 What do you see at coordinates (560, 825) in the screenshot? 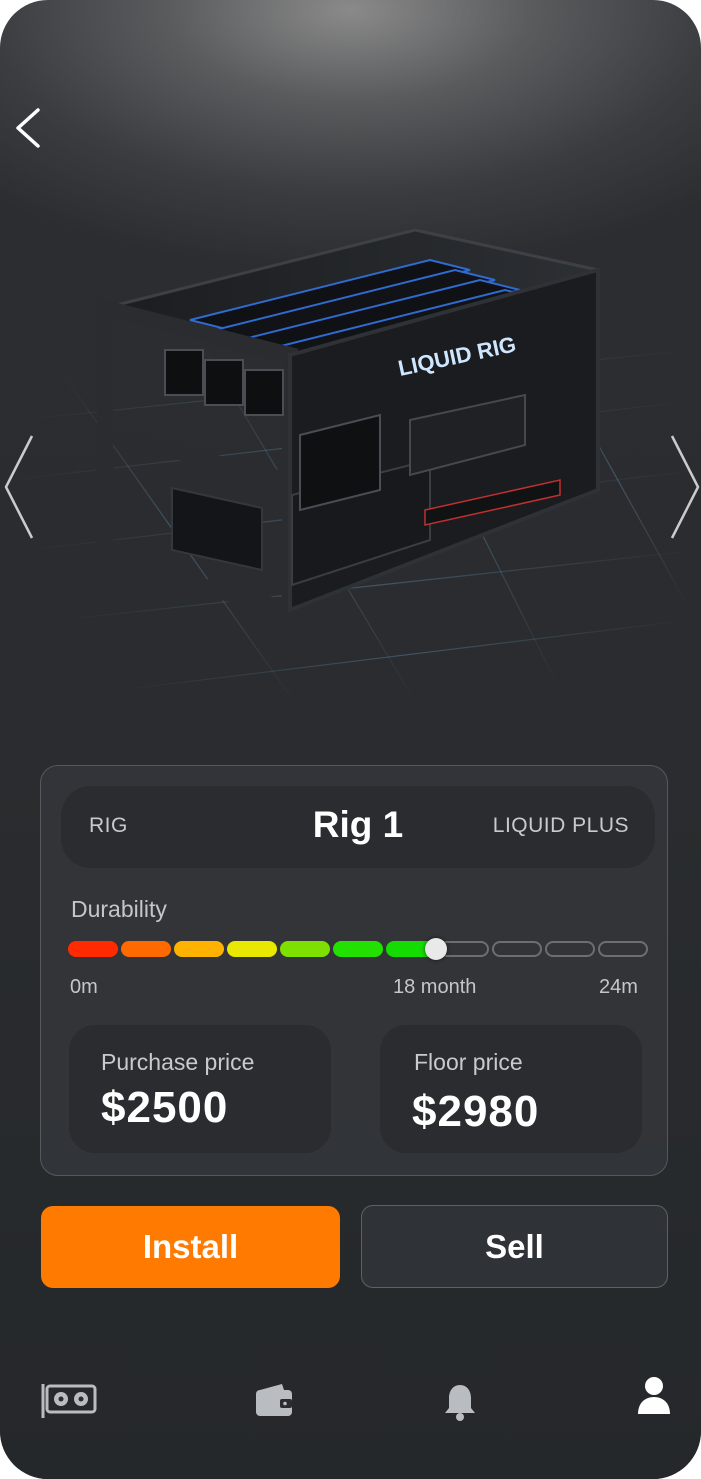
I see `rig-model-label: LIQUID PLUS` at bounding box center [560, 825].